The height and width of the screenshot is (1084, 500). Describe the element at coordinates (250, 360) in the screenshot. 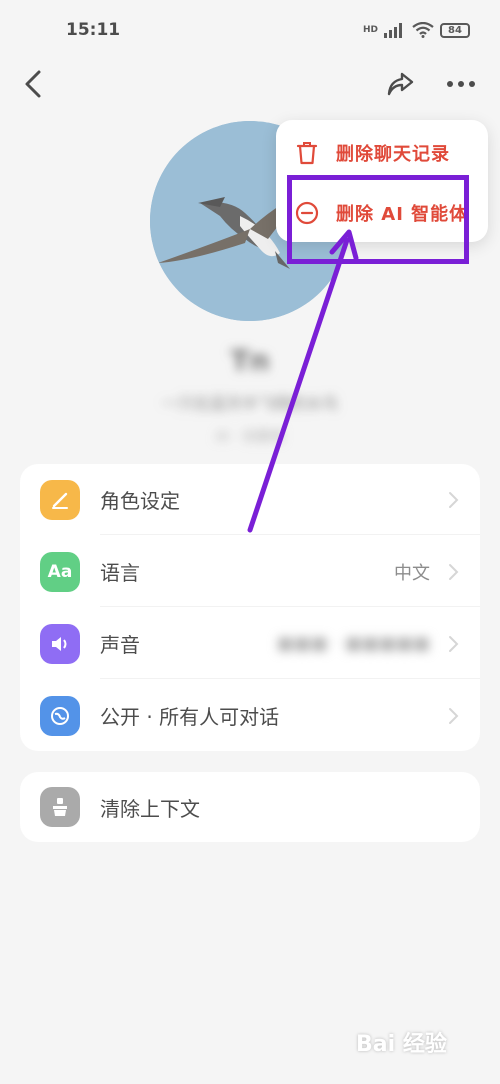

I see `bot-name: Tn` at that location.